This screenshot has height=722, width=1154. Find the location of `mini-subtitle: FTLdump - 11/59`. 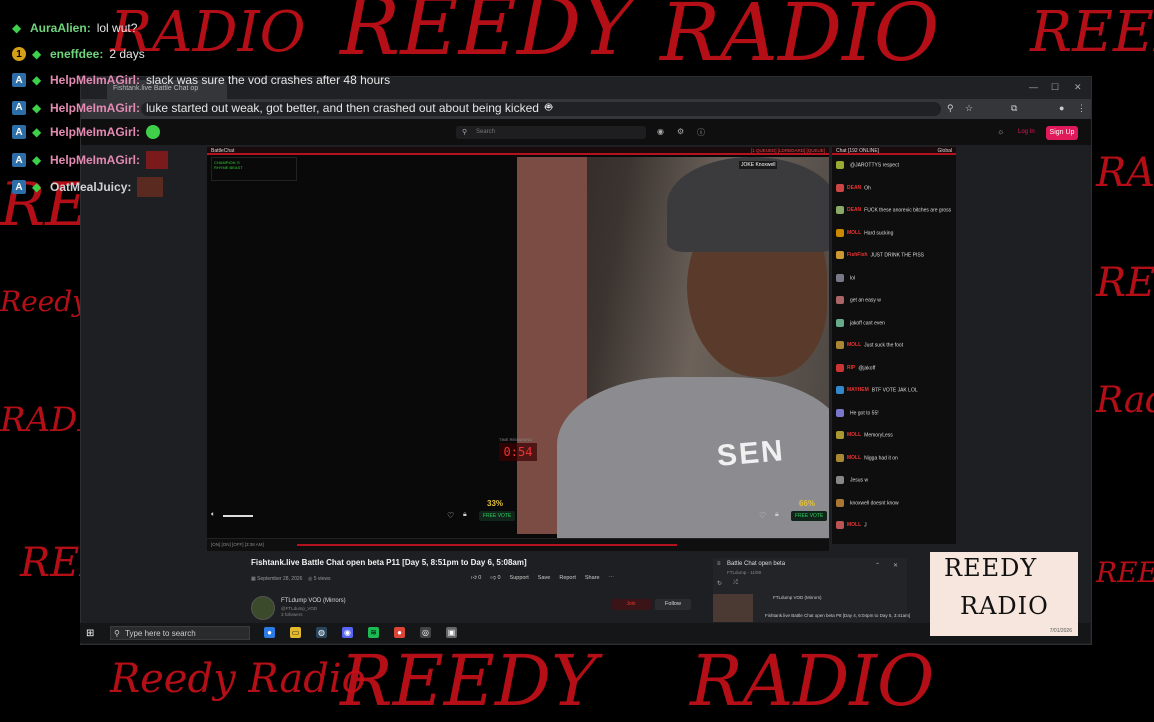

mini-subtitle: FTLdump - 11/59 is located at coordinates (744, 572).